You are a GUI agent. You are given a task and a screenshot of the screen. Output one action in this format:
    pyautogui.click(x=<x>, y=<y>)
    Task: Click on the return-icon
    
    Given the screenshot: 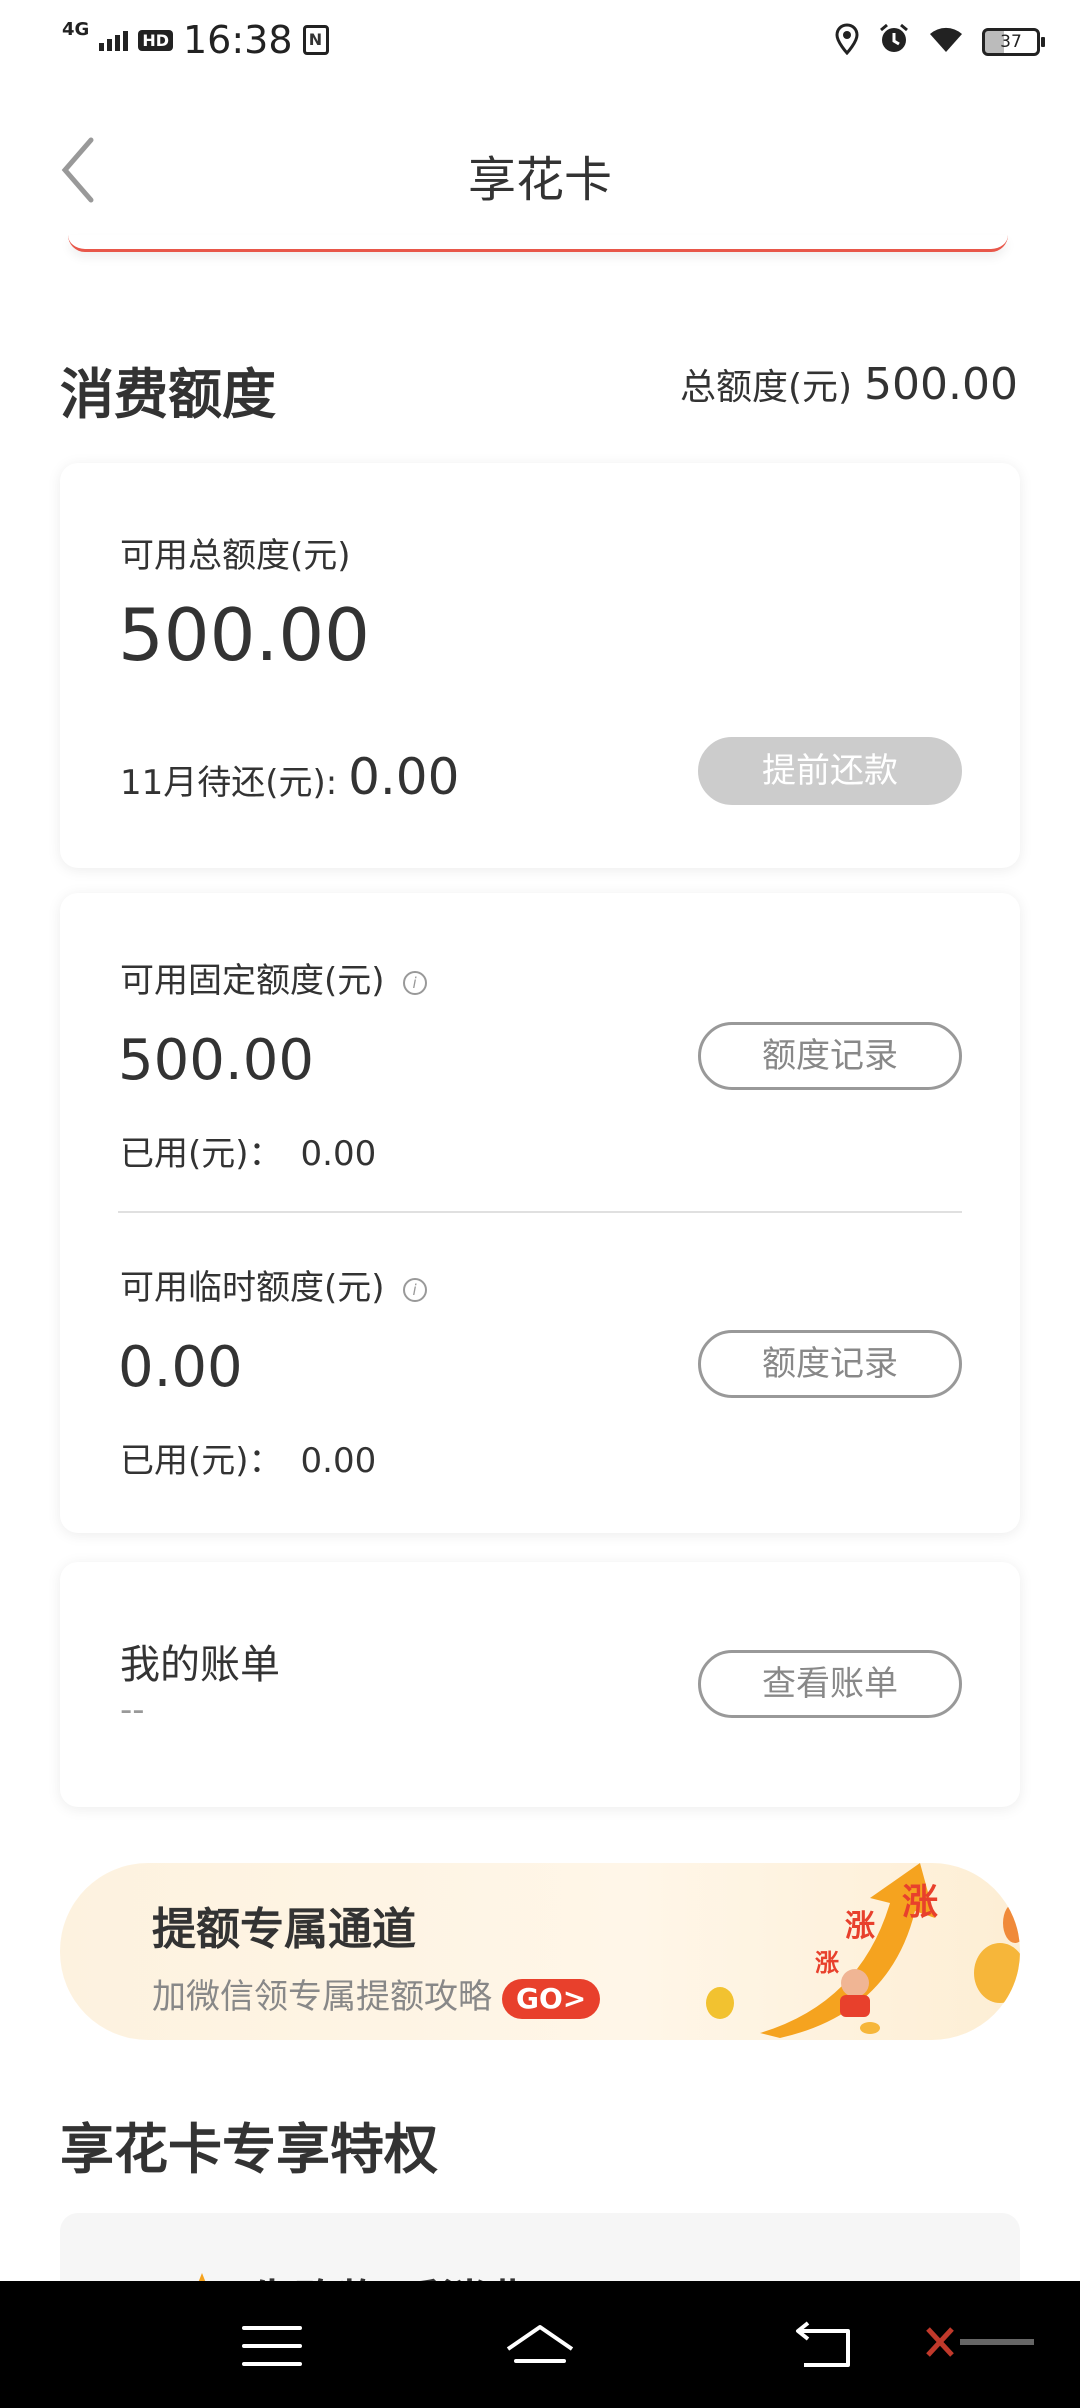 What is the action you would take?
    pyautogui.click(x=823, y=2344)
    